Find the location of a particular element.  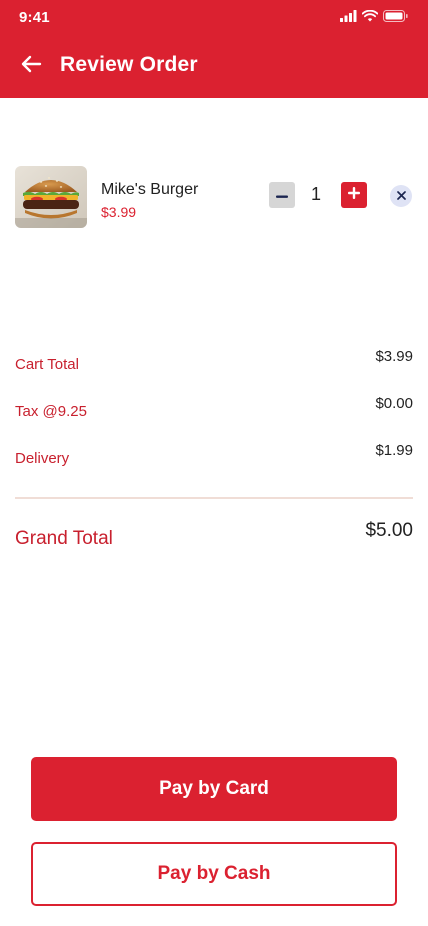

arrow-left-icon is located at coordinates (31, 66).